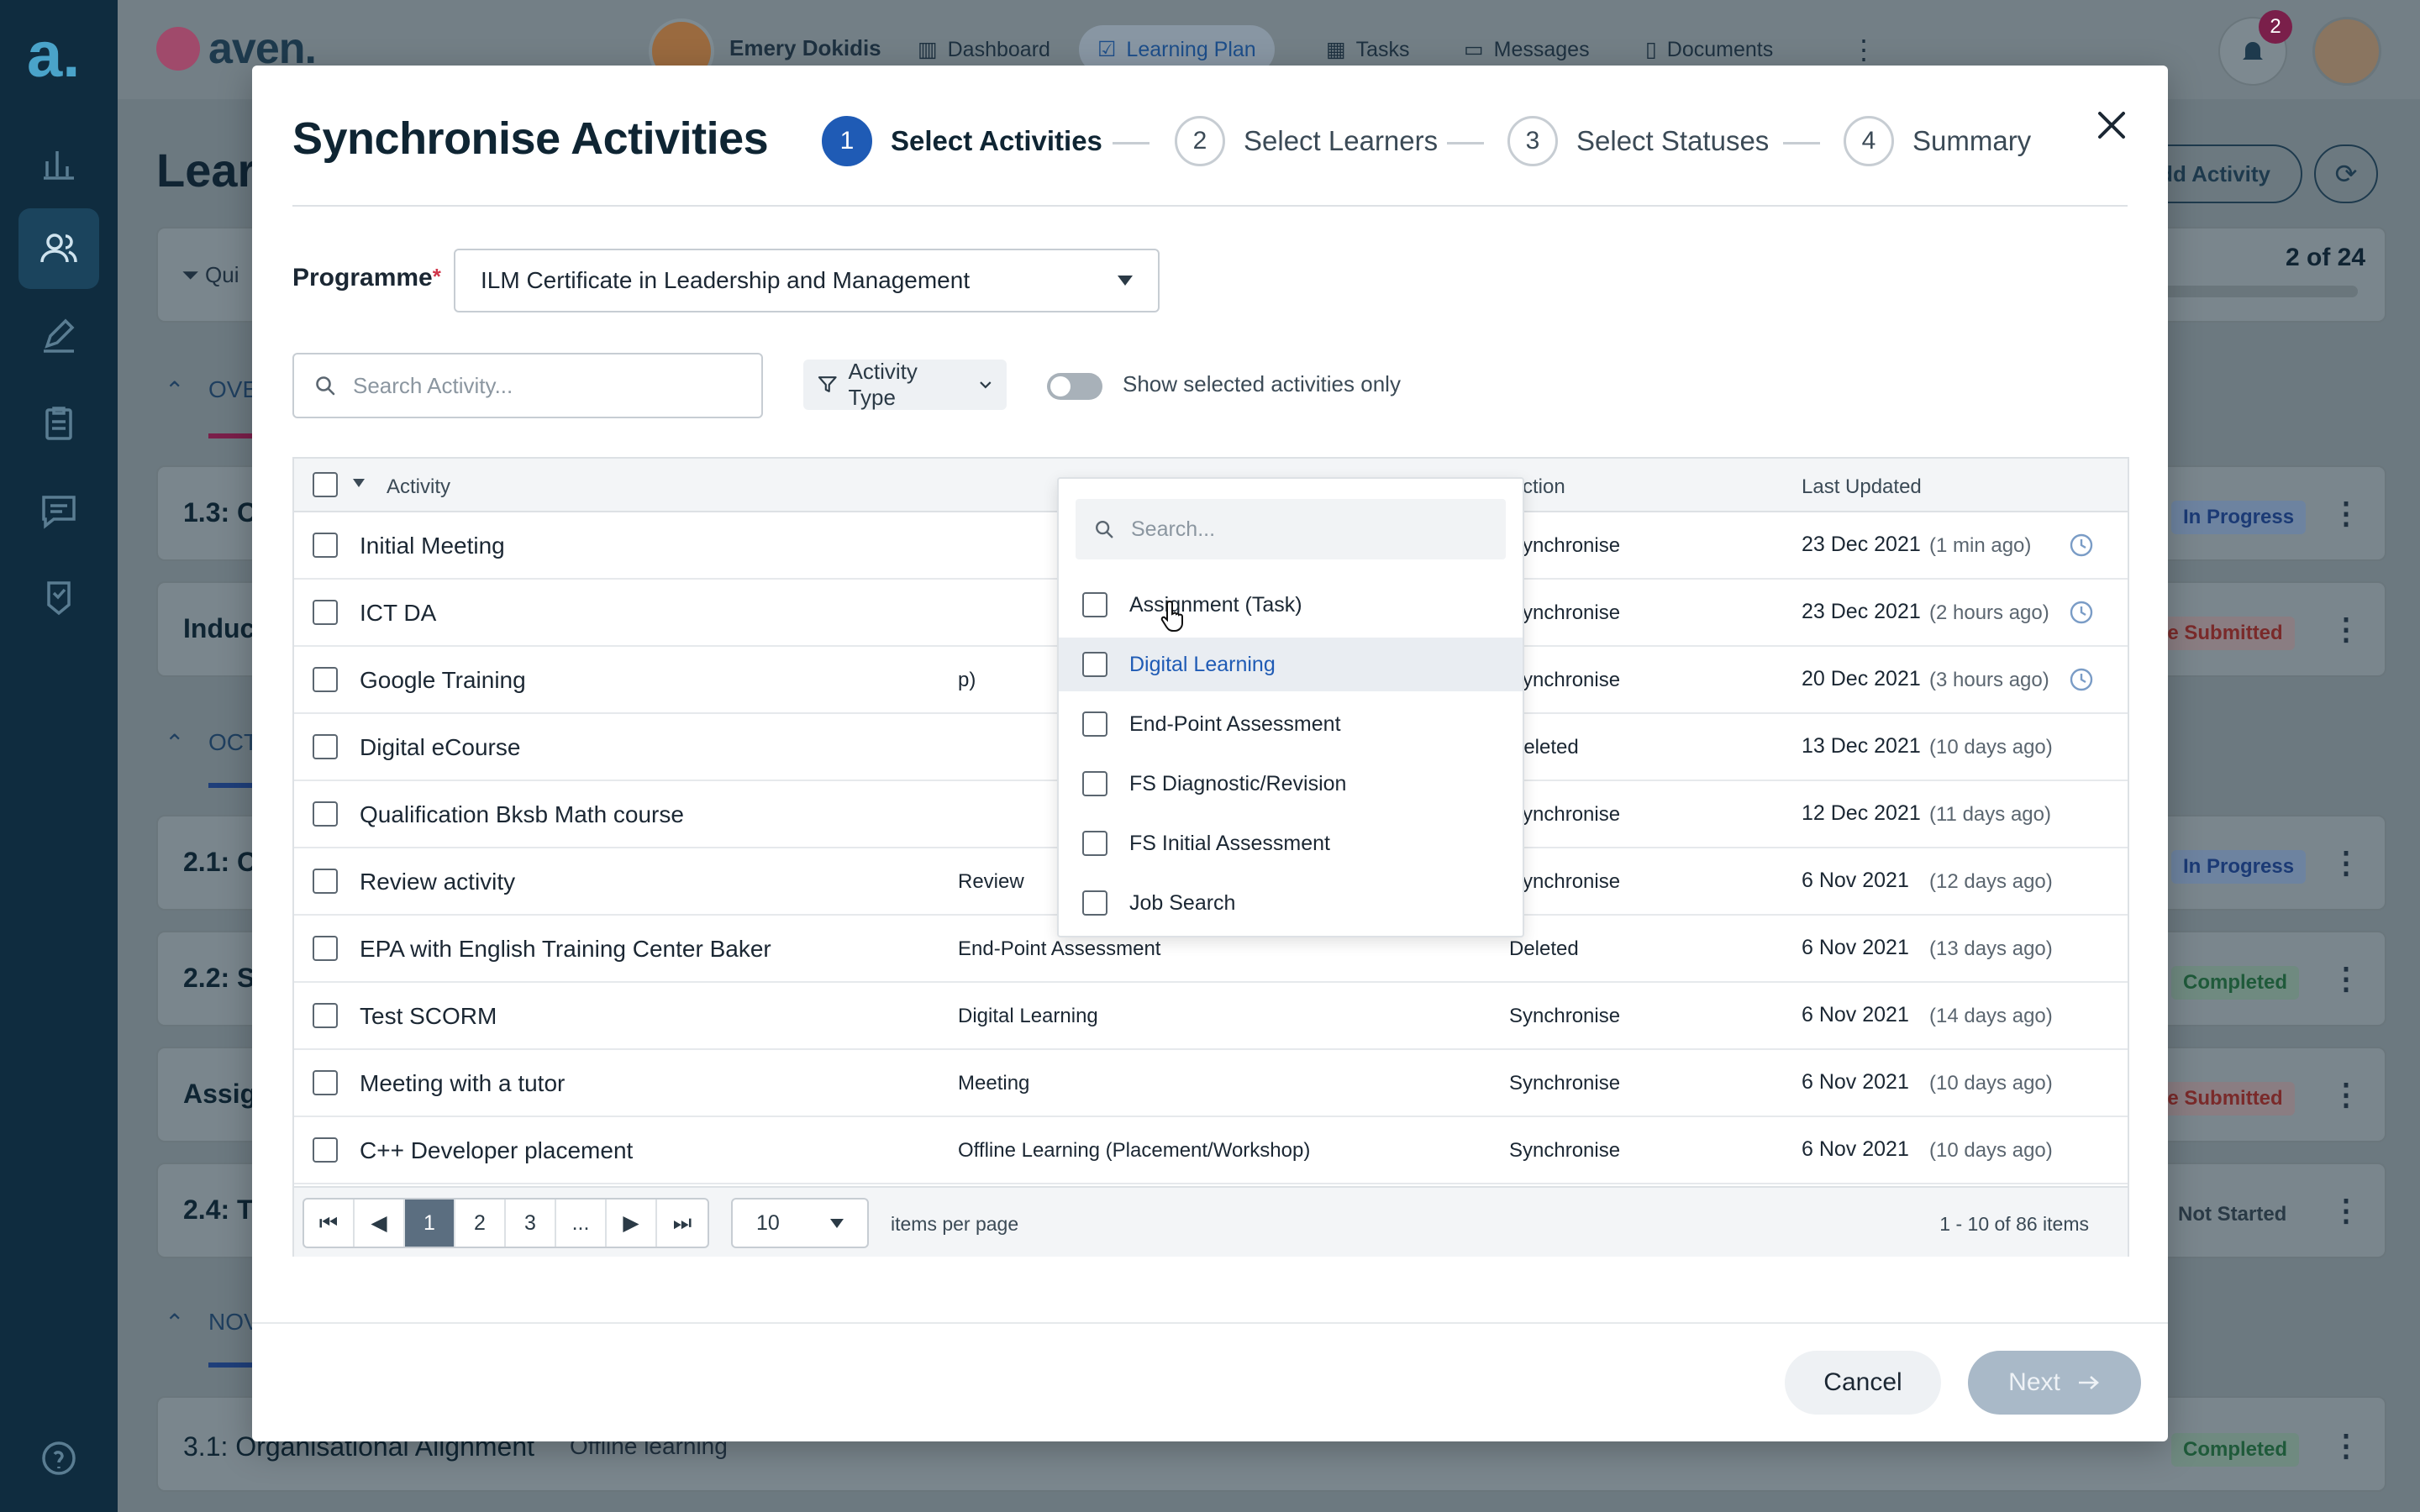  What do you see at coordinates (1291, 784) in the screenshot?
I see `dropdown-option: FS Diagnostic/Revision` at bounding box center [1291, 784].